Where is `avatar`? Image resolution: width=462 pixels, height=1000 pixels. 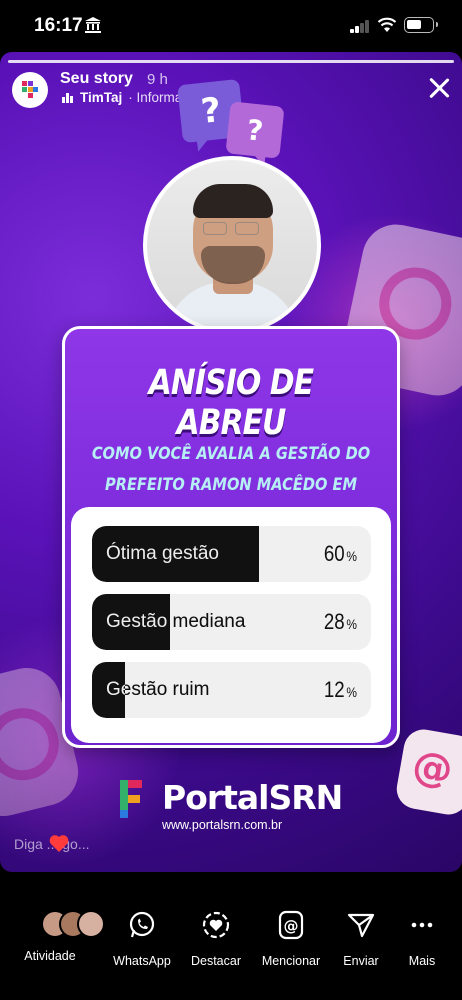 avatar is located at coordinates (30, 90).